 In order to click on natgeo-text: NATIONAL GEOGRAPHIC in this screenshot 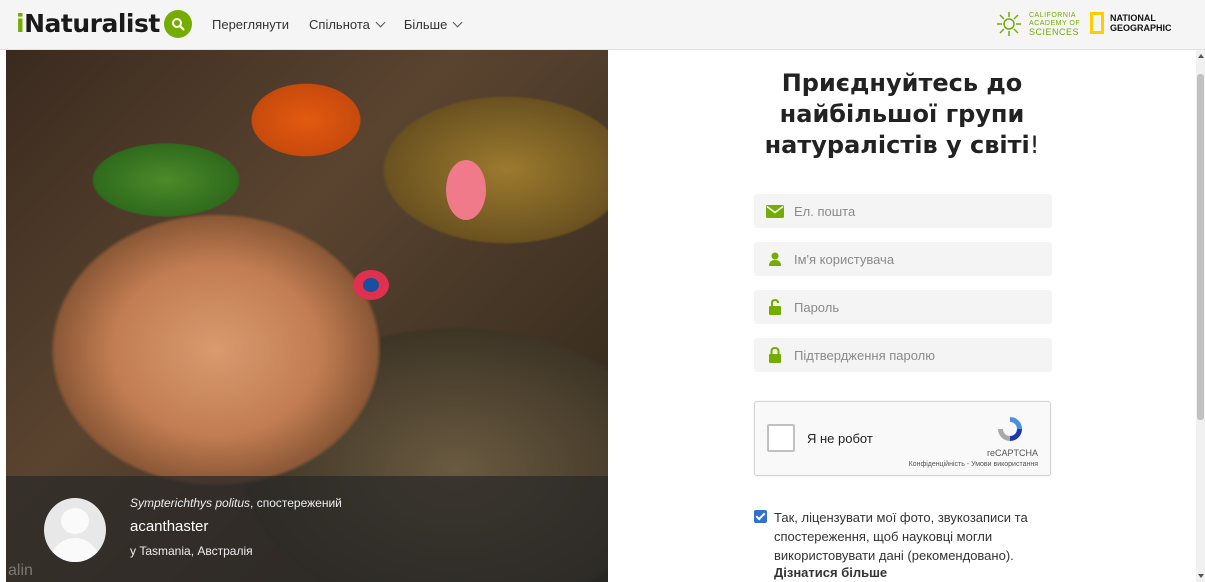, I will do `click(1141, 23)`.